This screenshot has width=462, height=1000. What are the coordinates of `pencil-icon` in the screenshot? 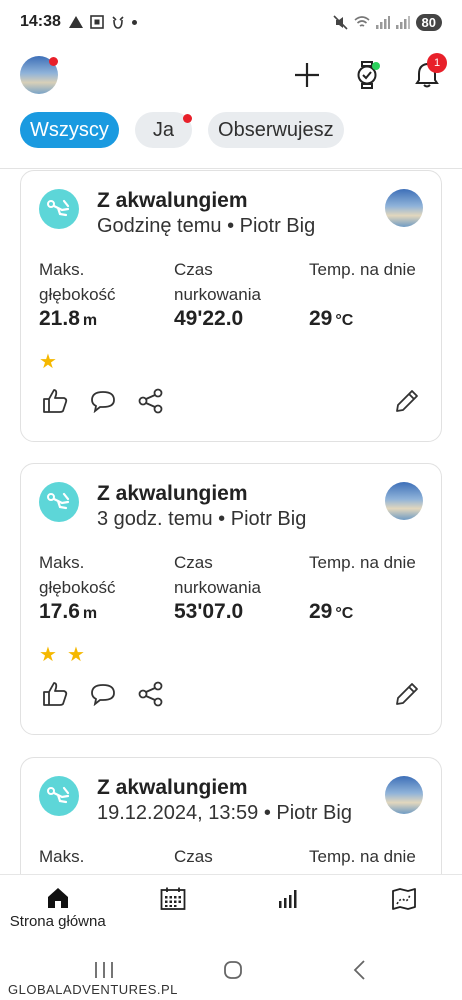 It's located at (407, 694).